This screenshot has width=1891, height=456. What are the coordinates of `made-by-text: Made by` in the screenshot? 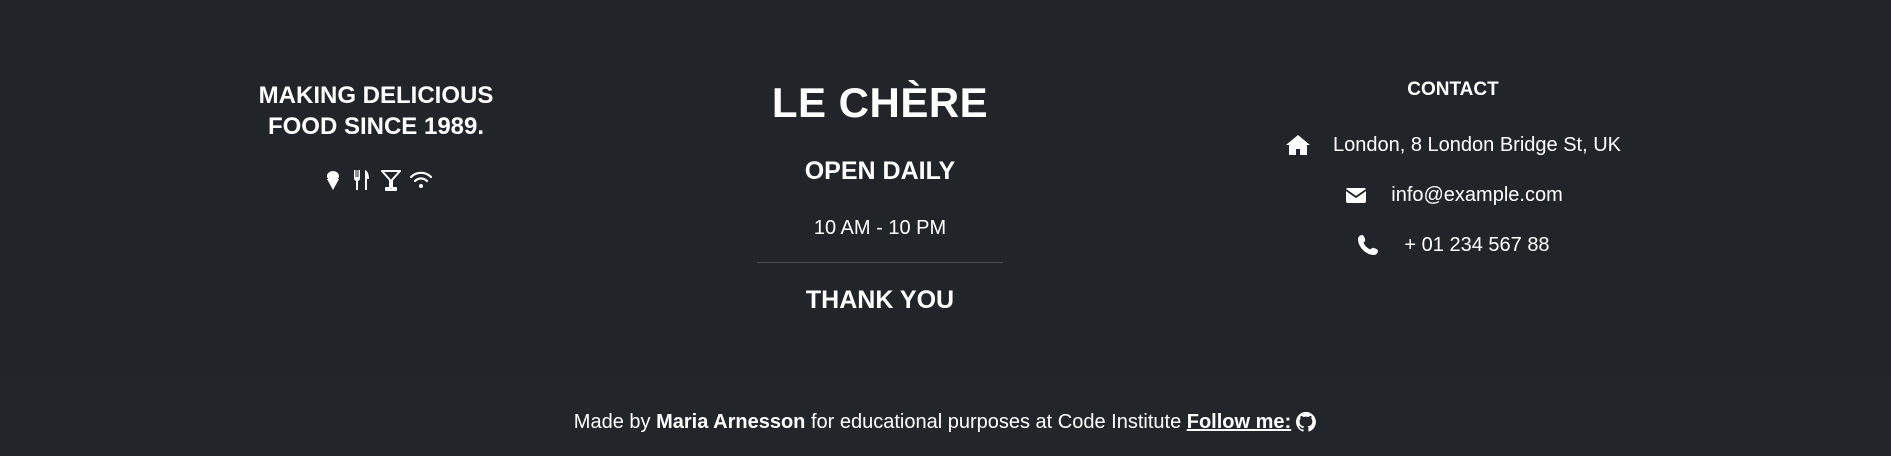 It's located at (612, 422).